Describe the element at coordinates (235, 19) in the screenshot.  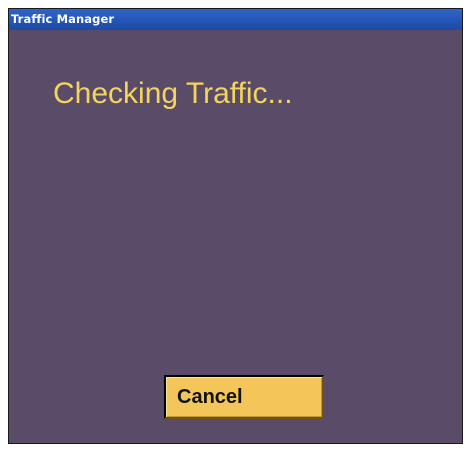
I see `title-bar: Traffic Manager` at that location.